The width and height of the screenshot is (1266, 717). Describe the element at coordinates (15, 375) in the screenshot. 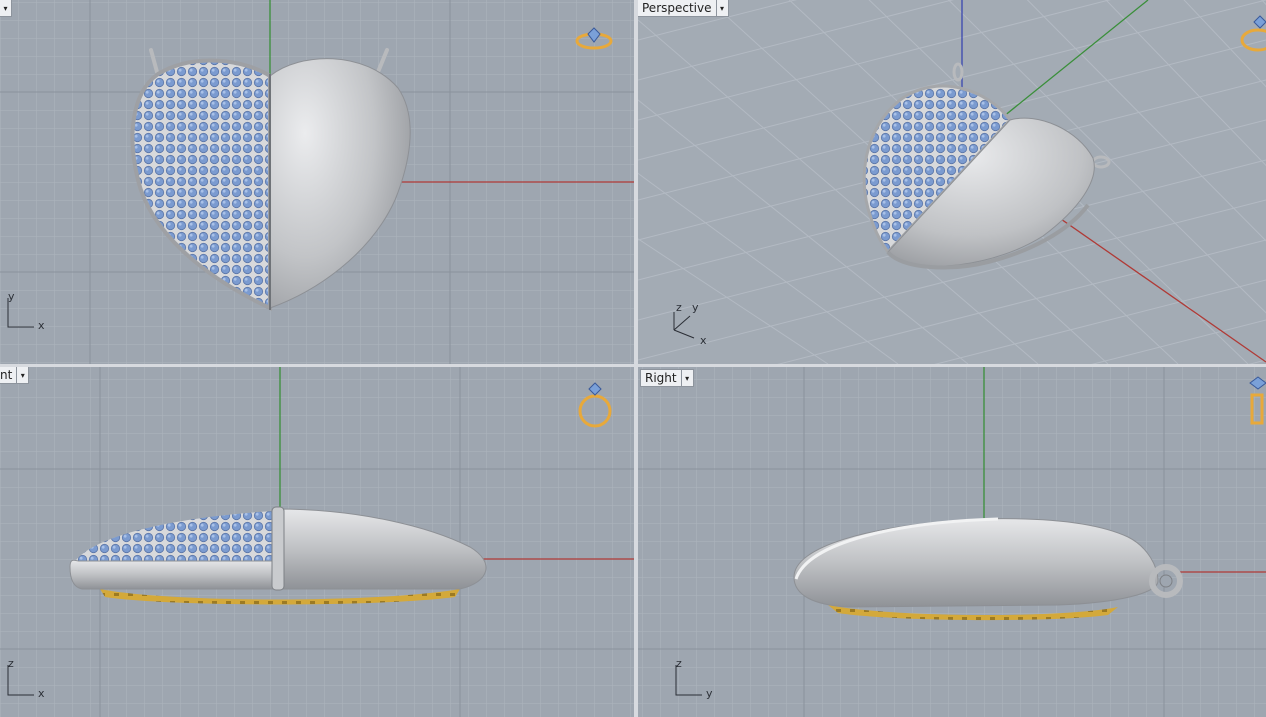

I see `viewport-label-front: nt ▾` at that location.